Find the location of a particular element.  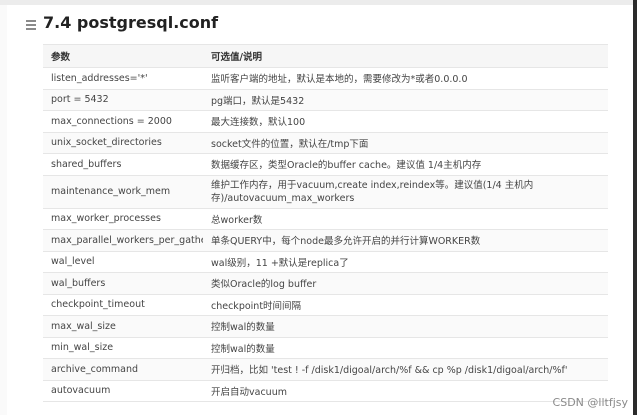

table-row: min_wal_size 控制wal的数量 is located at coordinates (325, 348).